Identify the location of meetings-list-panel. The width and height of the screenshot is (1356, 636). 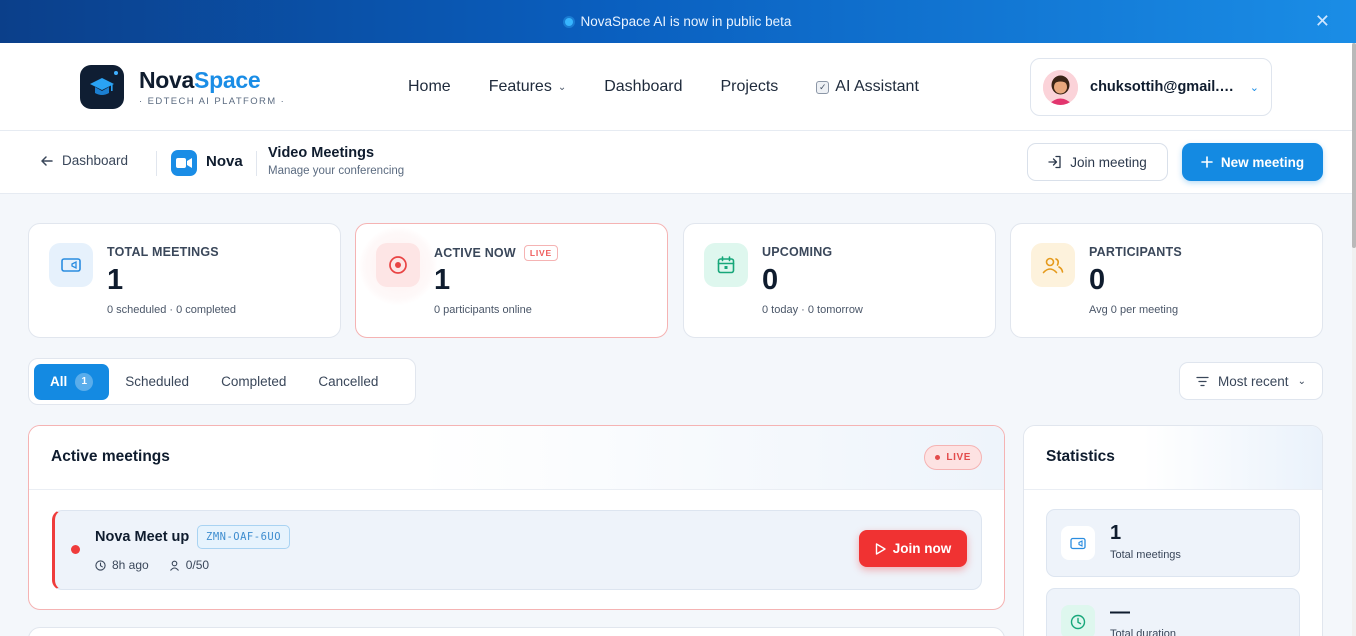
(516, 631).